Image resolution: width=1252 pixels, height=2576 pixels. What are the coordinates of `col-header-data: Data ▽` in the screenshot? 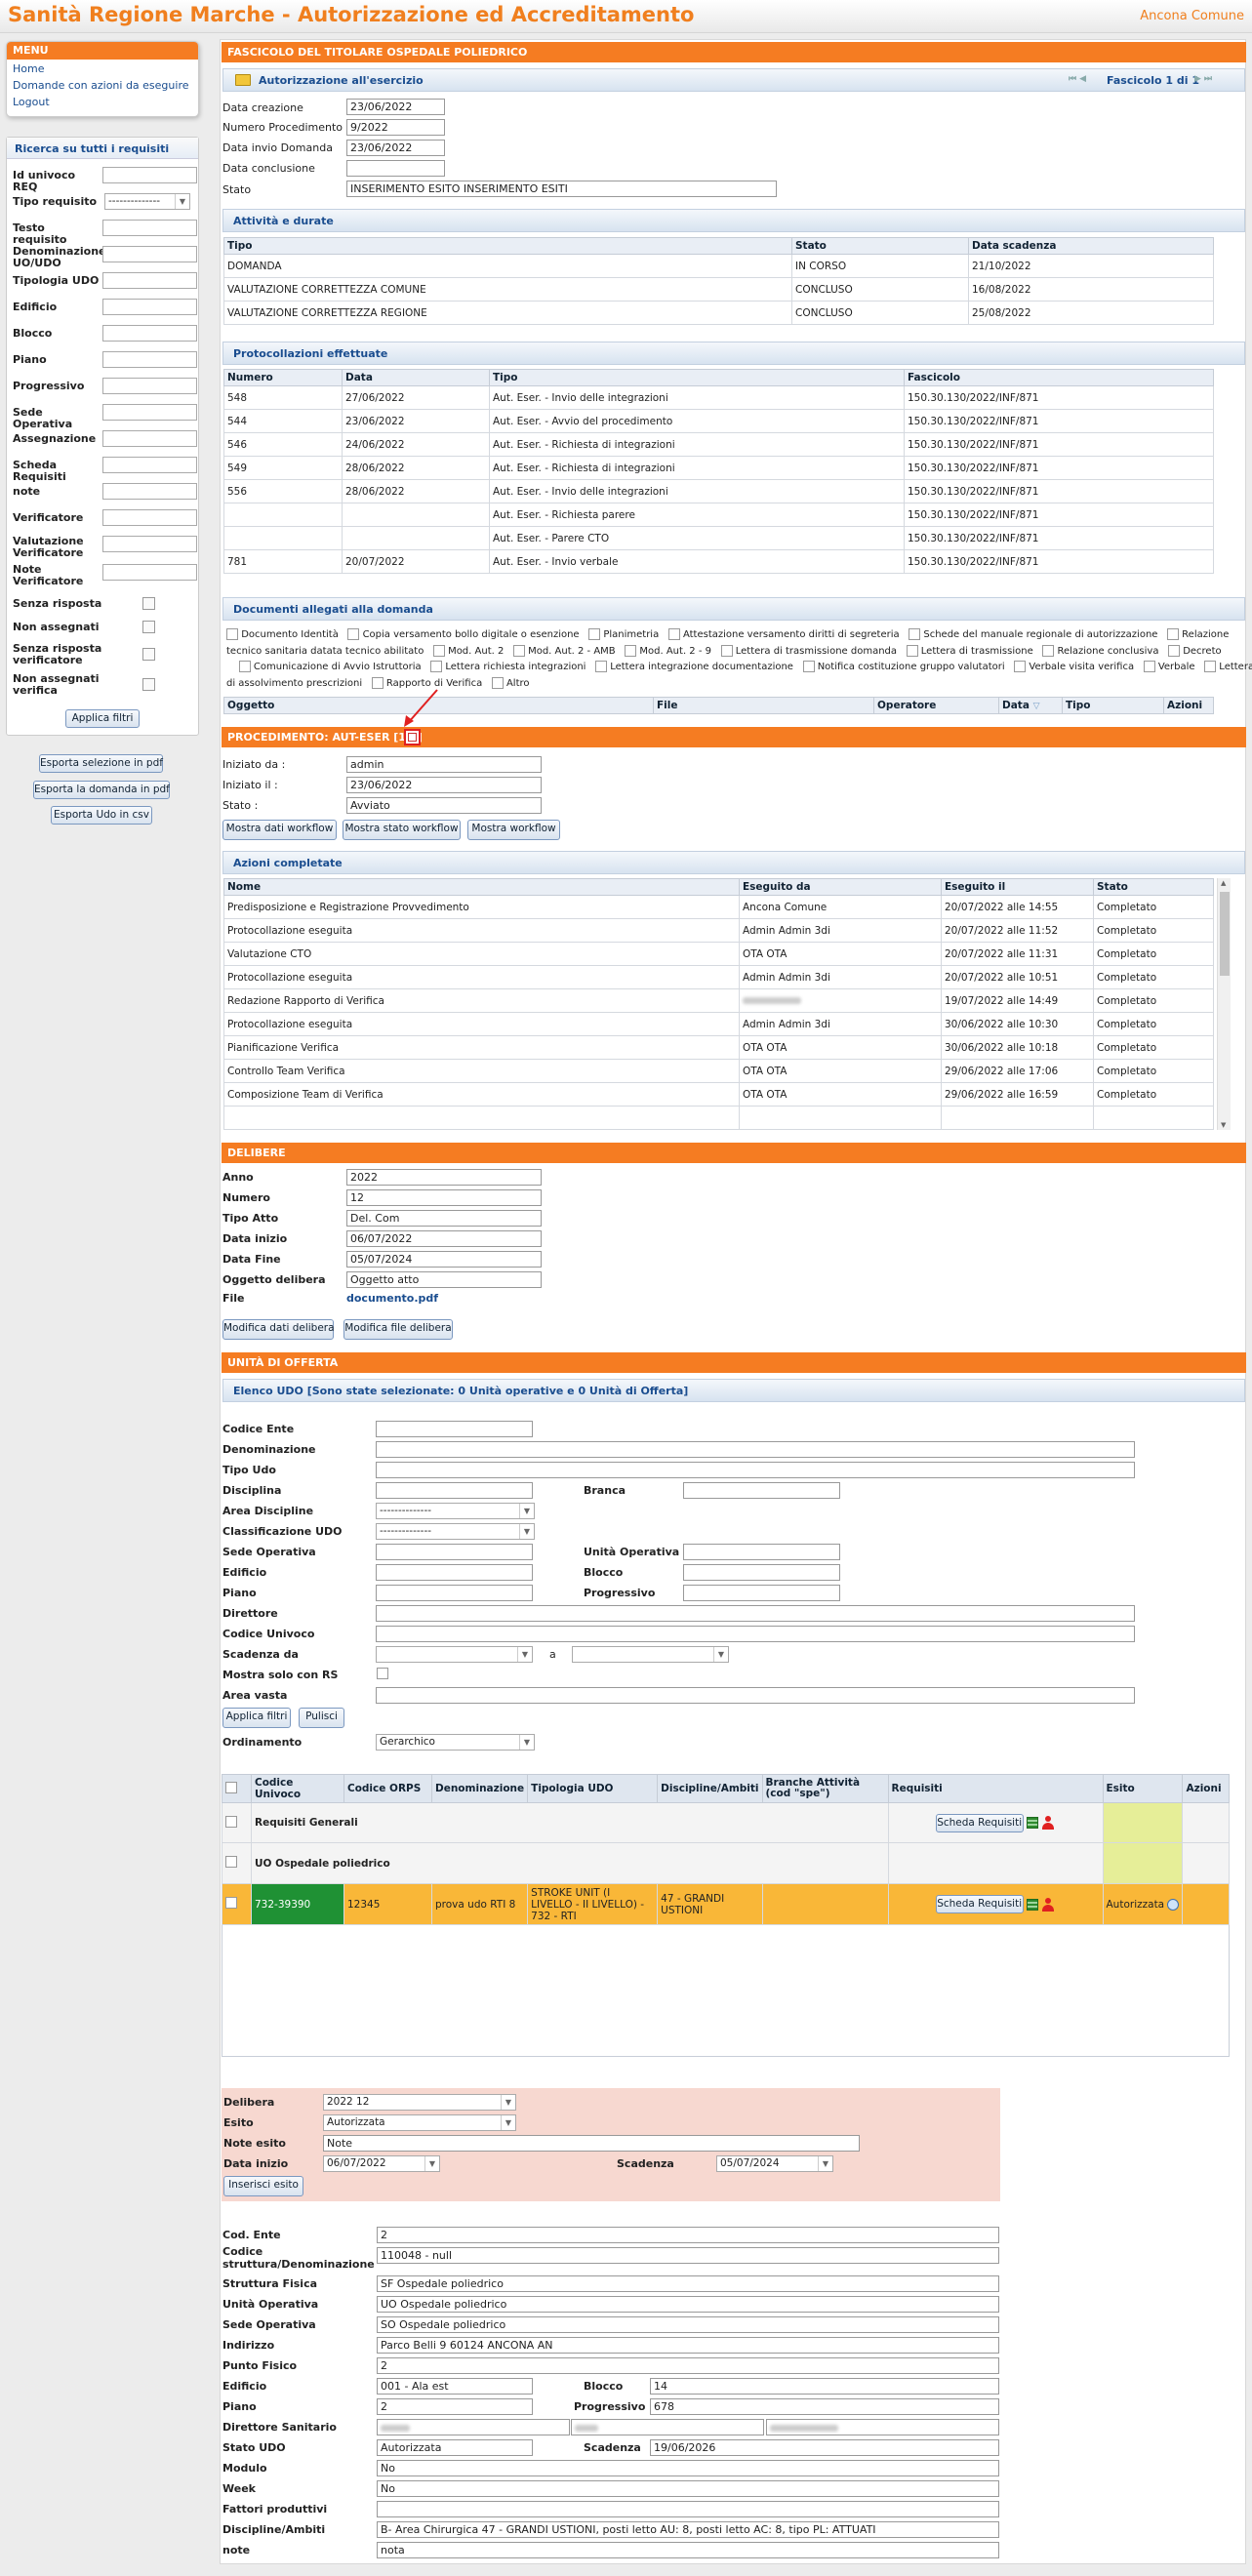 It's located at (1030, 705).